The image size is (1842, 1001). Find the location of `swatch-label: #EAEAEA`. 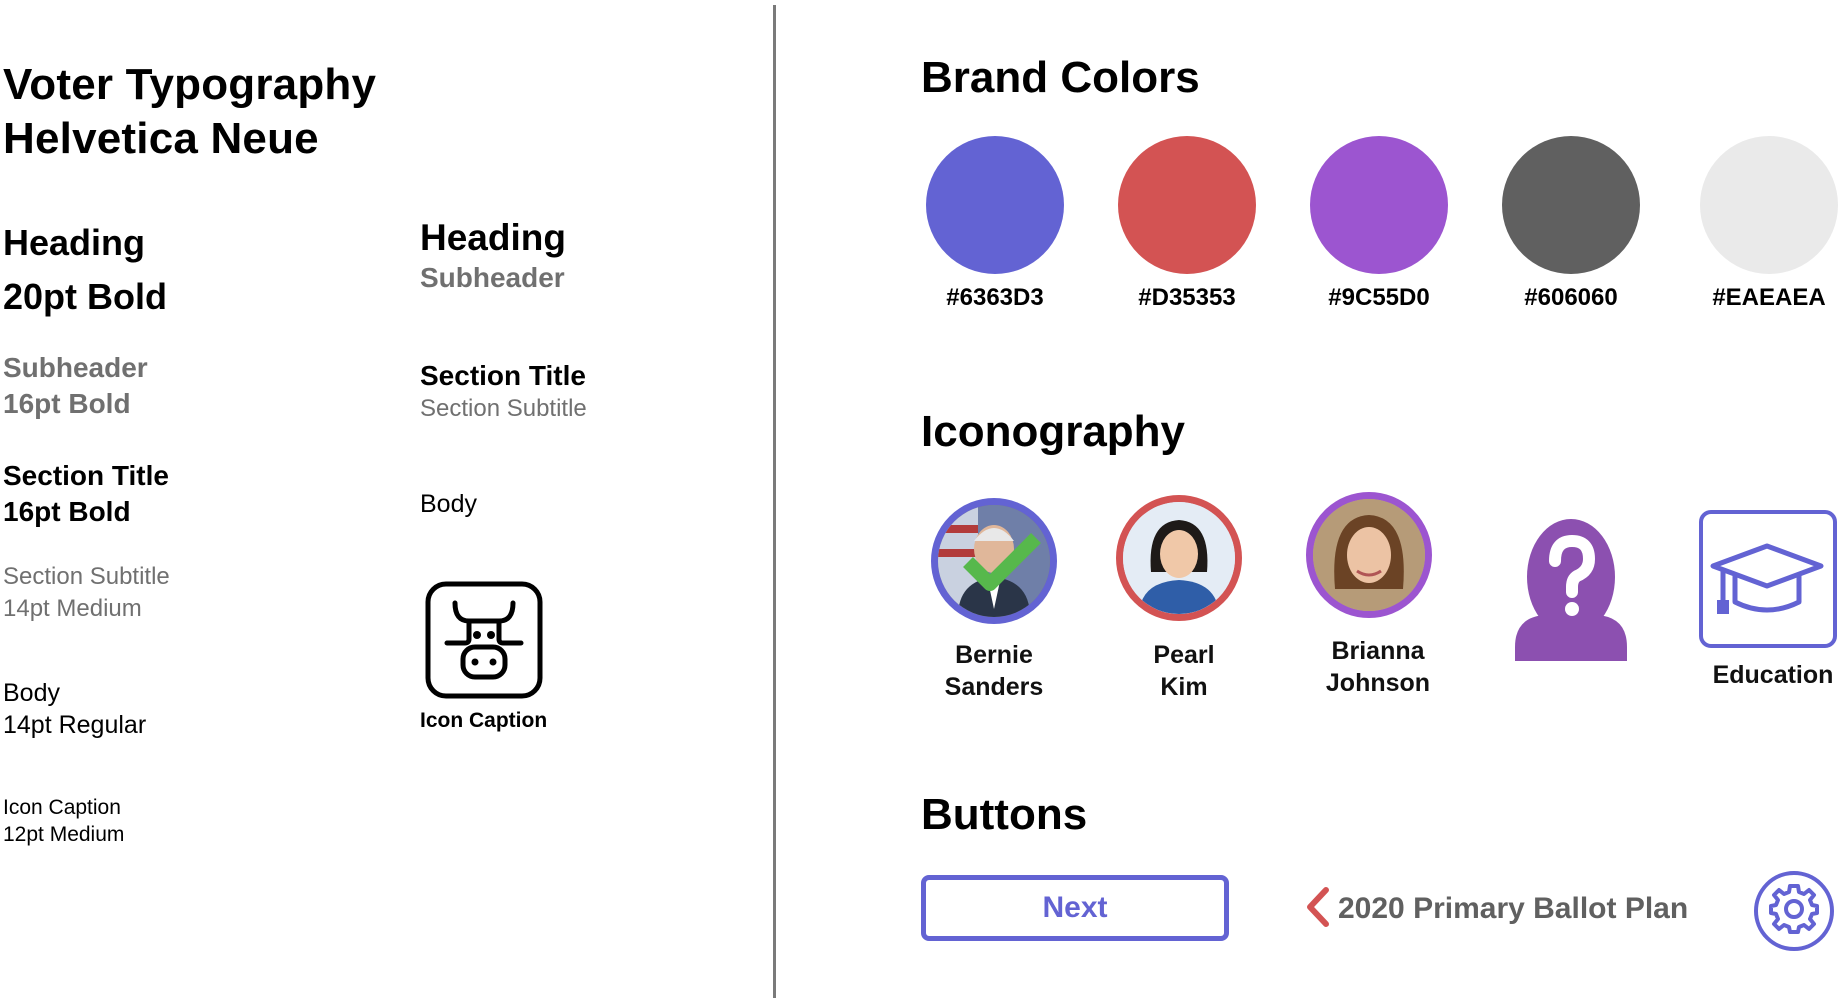

swatch-label: #EAEAEA is located at coordinates (1769, 297).